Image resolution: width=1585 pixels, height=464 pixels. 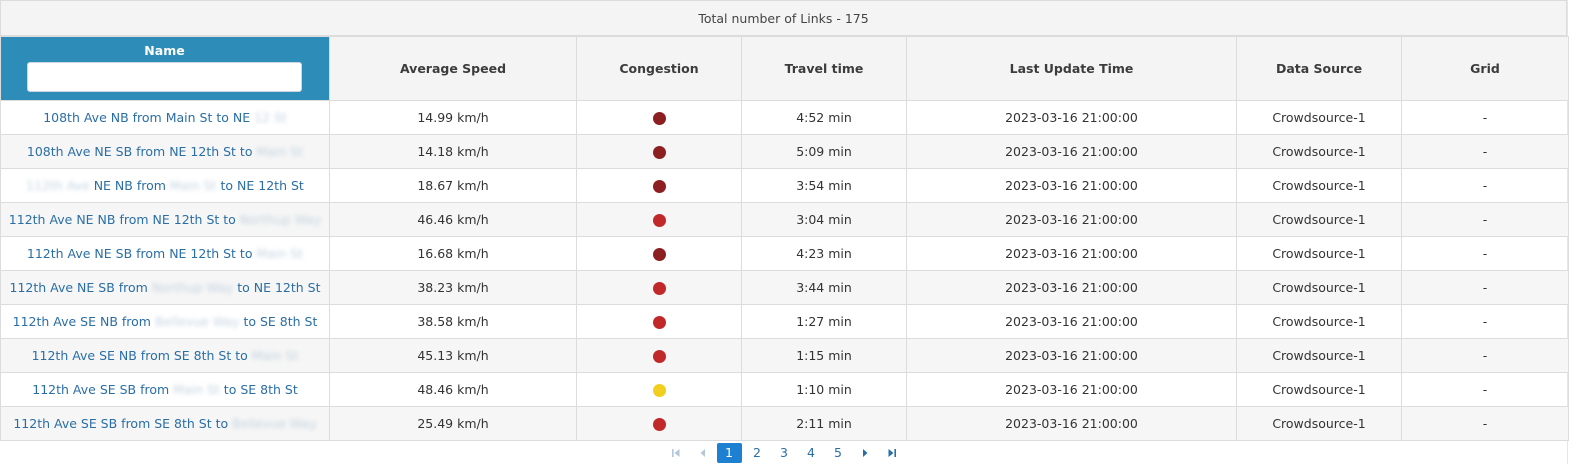 What do you see at coordinates (811, 453) in the screenshot?
I see `page-number-4: 4` at bounding box center [811, 453].